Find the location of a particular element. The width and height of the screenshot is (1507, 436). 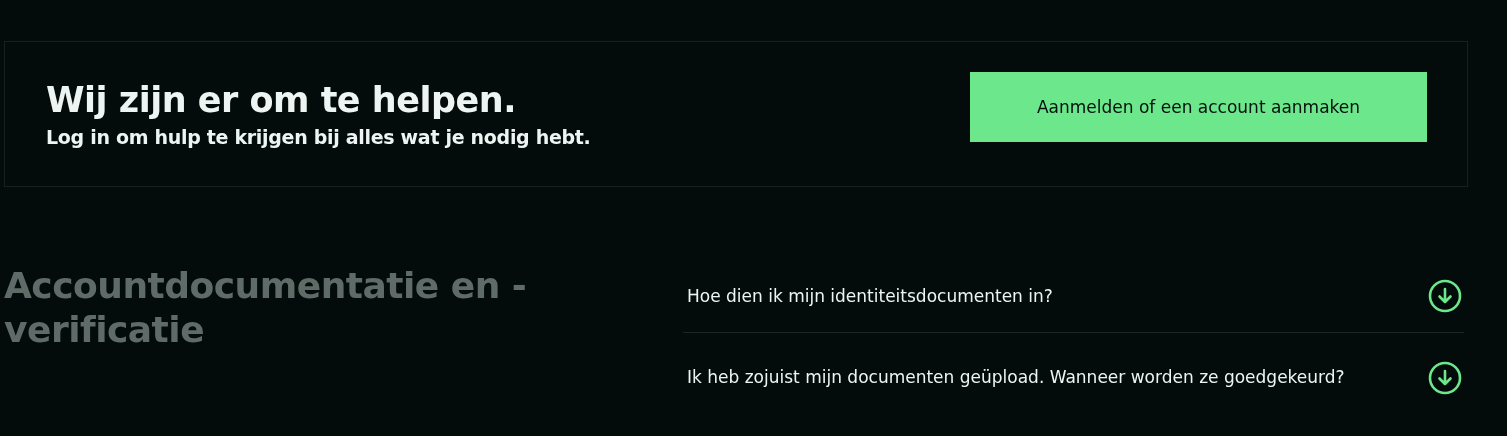

banner-title: Wij zijn er om te helpen. is located at coordinates (281, 100).